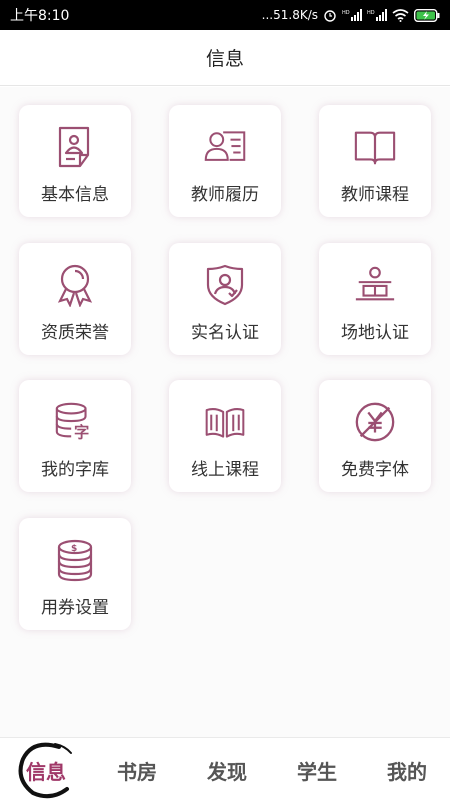 The height and width of the screenshot is (800, 450). I want to click on signal-icon-2: HD, so click(377, 15).